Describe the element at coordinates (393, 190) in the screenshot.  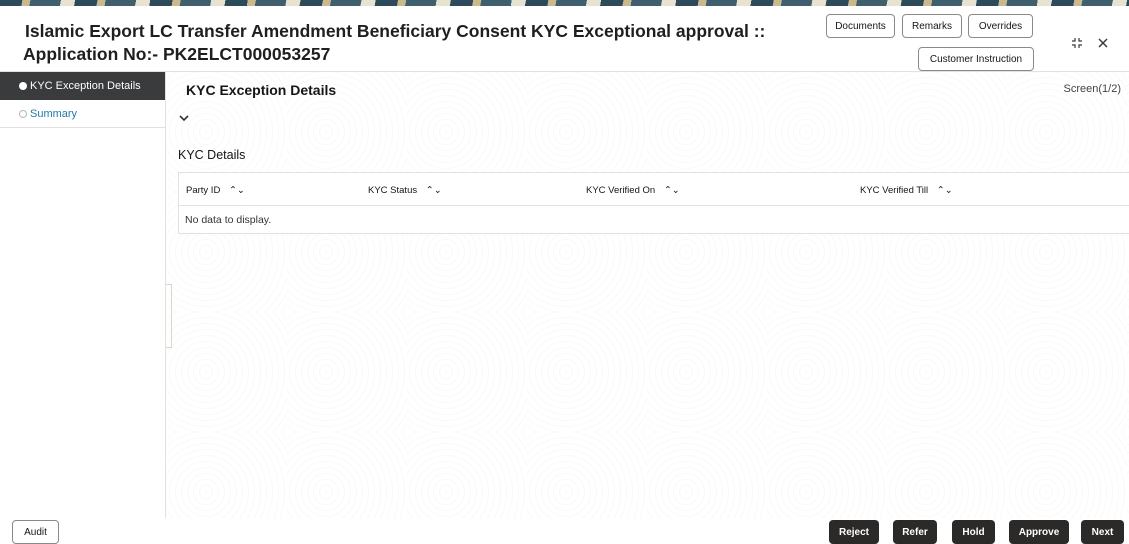
I see `column-header-label: KYC Status` at that location.